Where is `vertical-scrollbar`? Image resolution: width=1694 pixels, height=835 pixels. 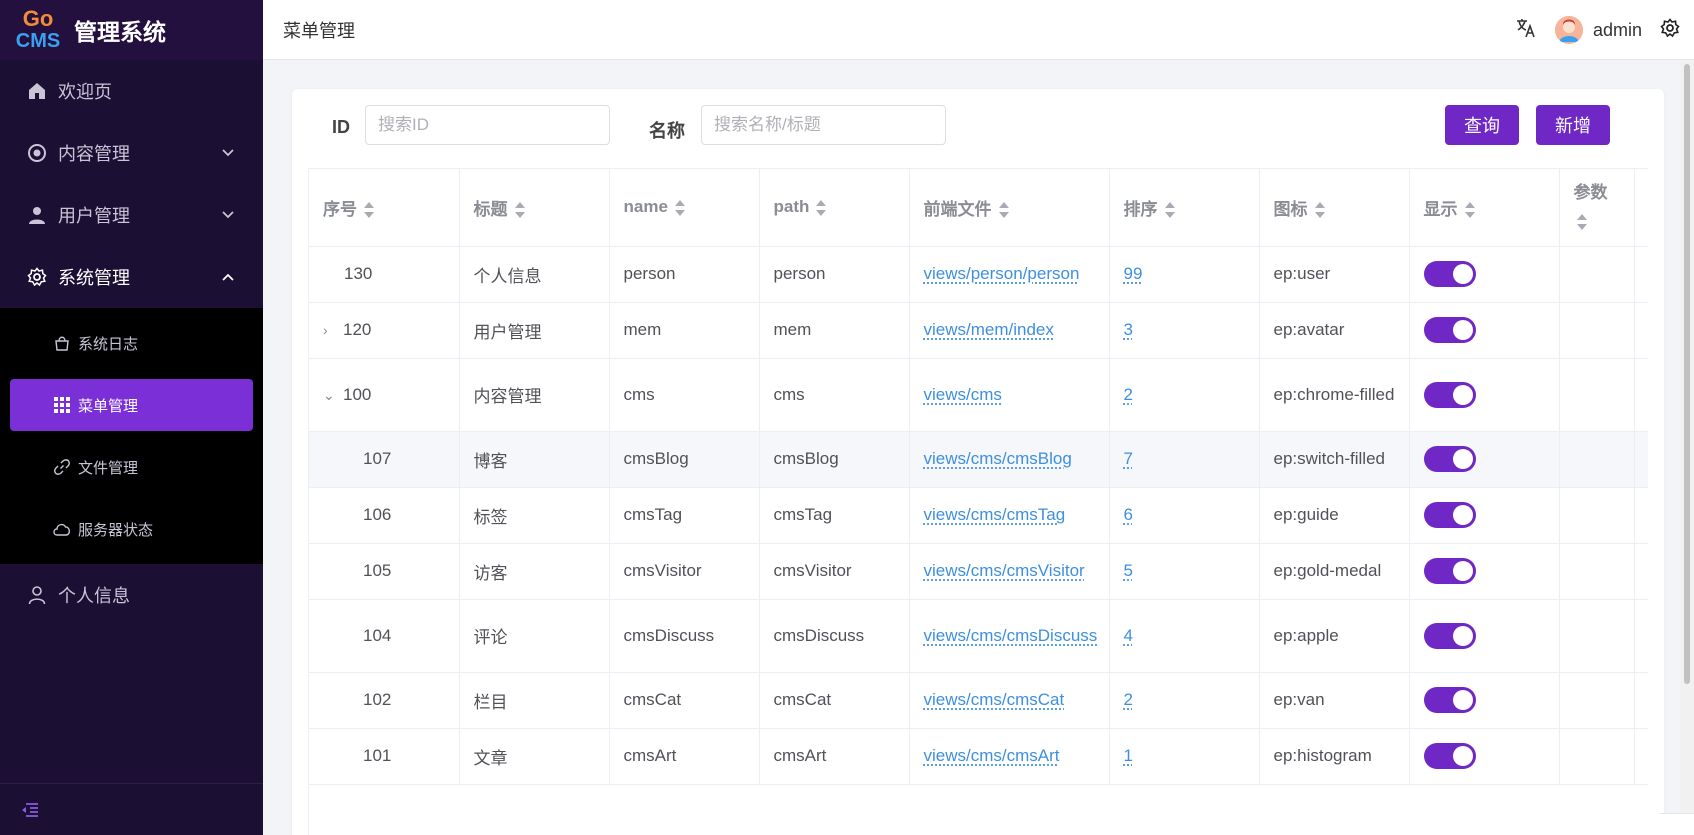 vertical-scrollbar is located at coordinates (1687, 447).